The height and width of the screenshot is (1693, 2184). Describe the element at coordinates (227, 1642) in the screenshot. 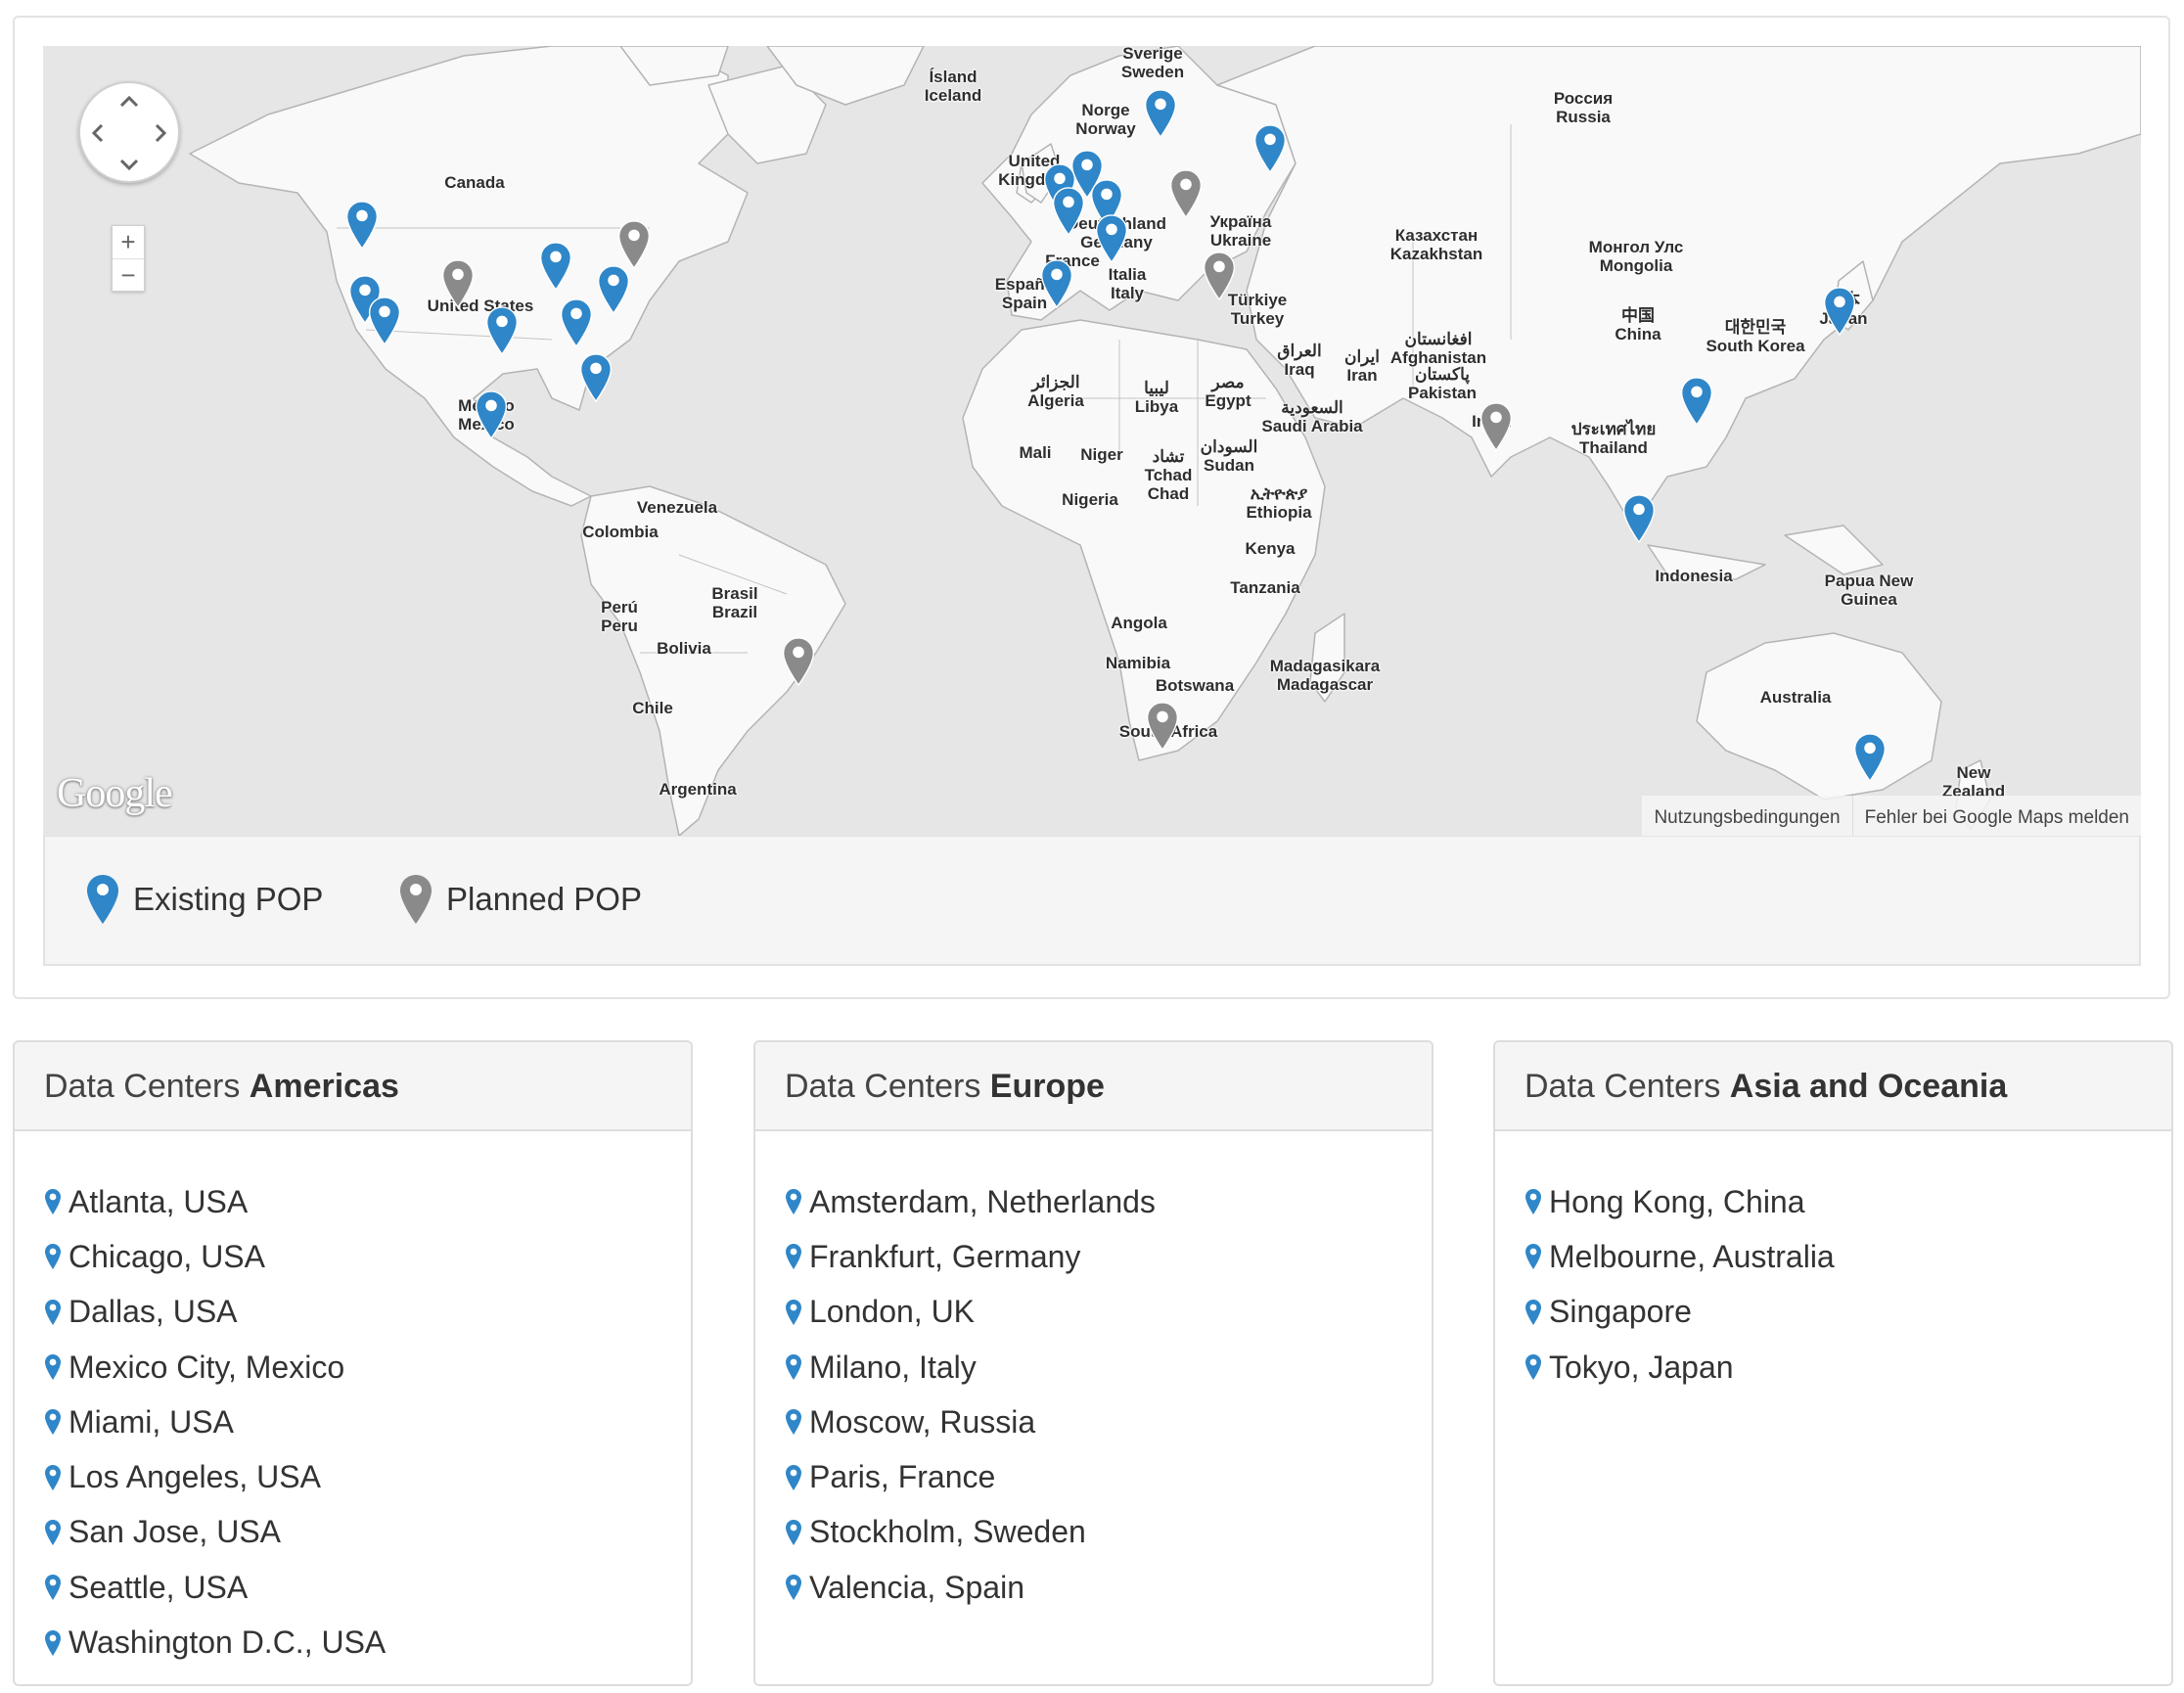

I see `location-name: Washington D.C., USA` at that location.